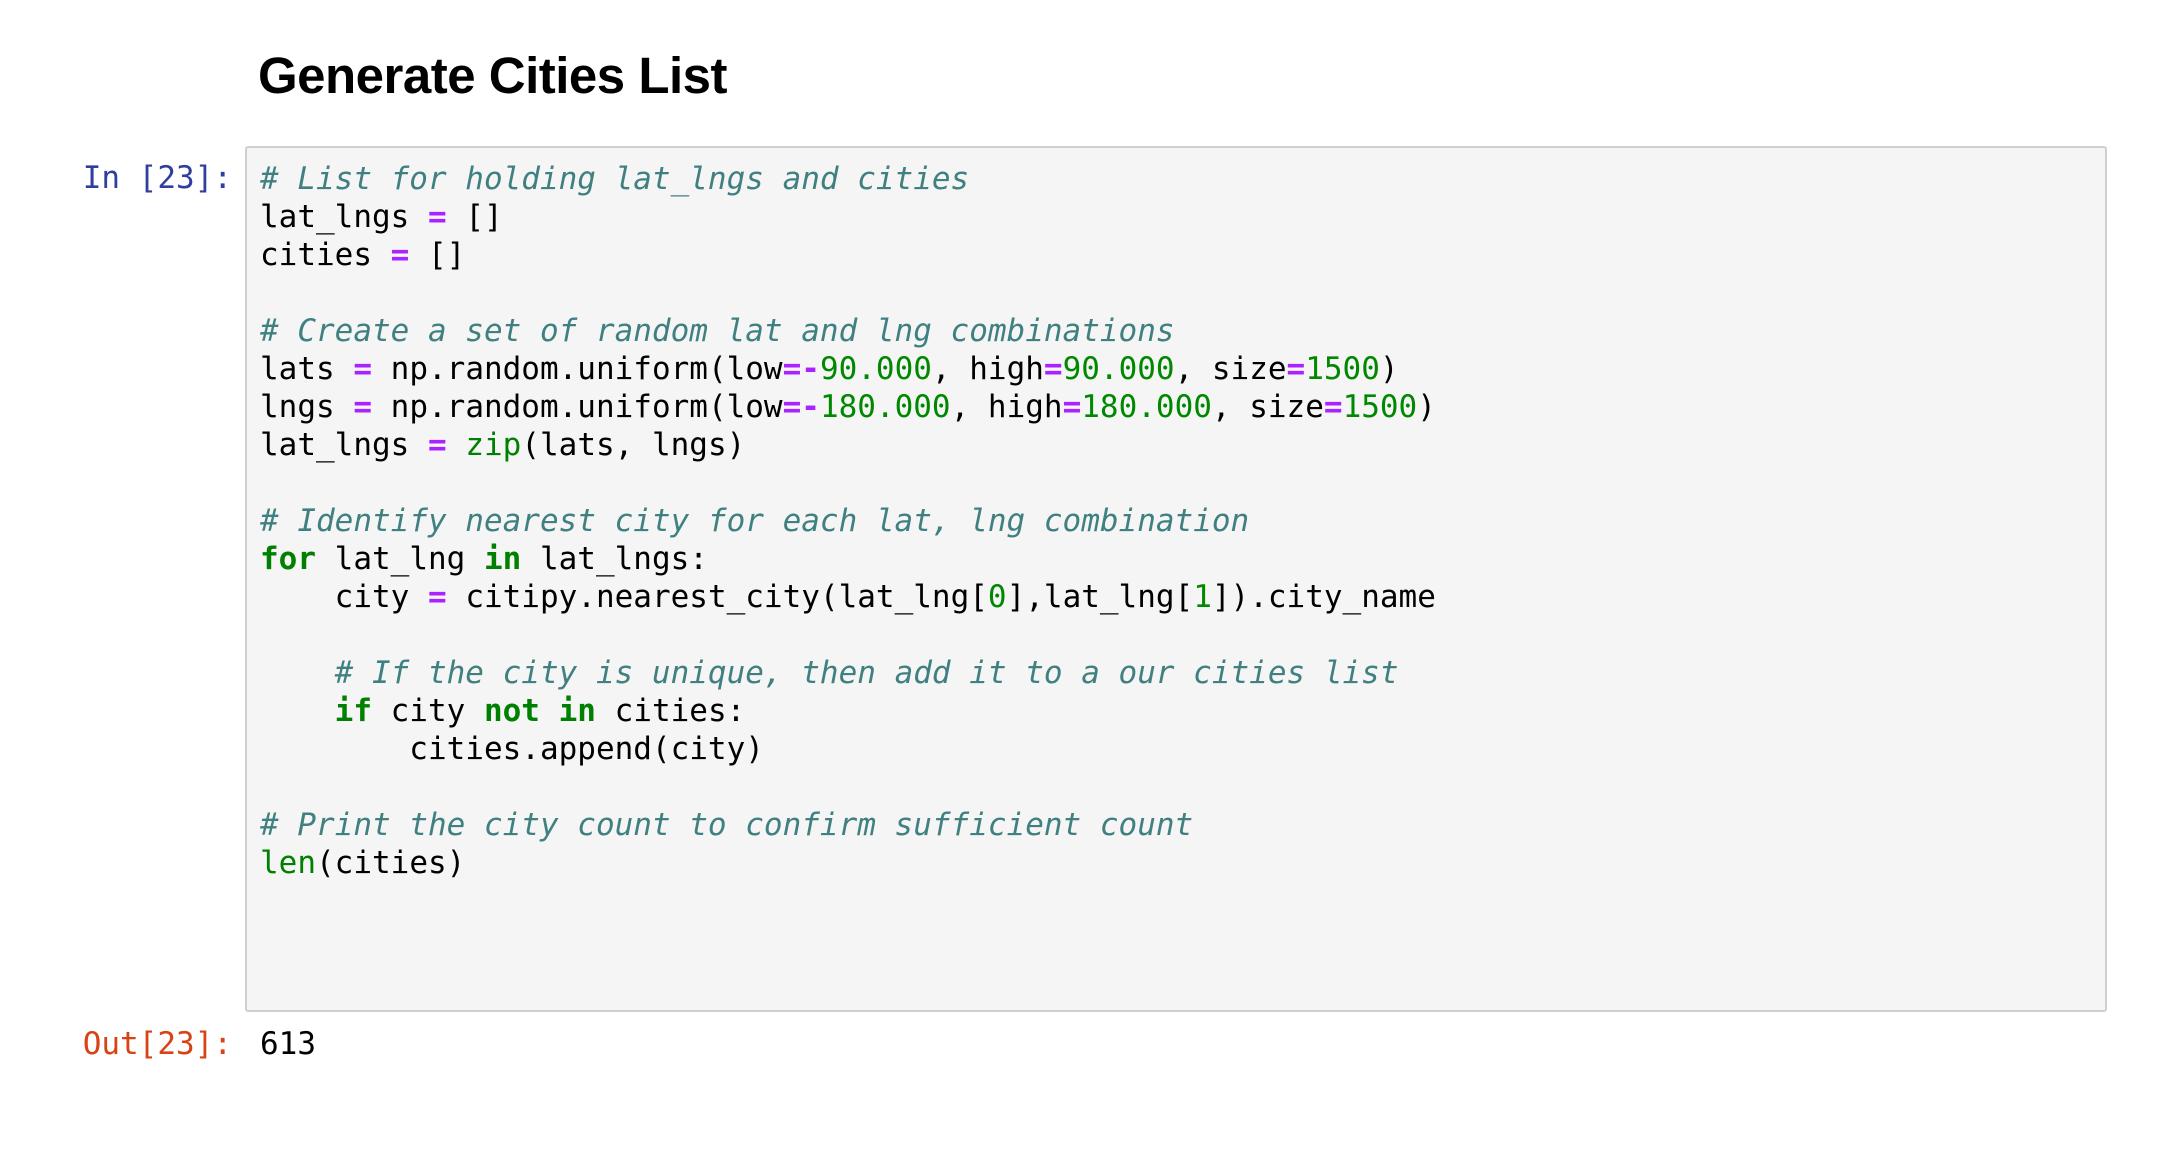 The height and width of the screenshot is (1157, 2161). I want to click on code-token: not, so click(511, 711).